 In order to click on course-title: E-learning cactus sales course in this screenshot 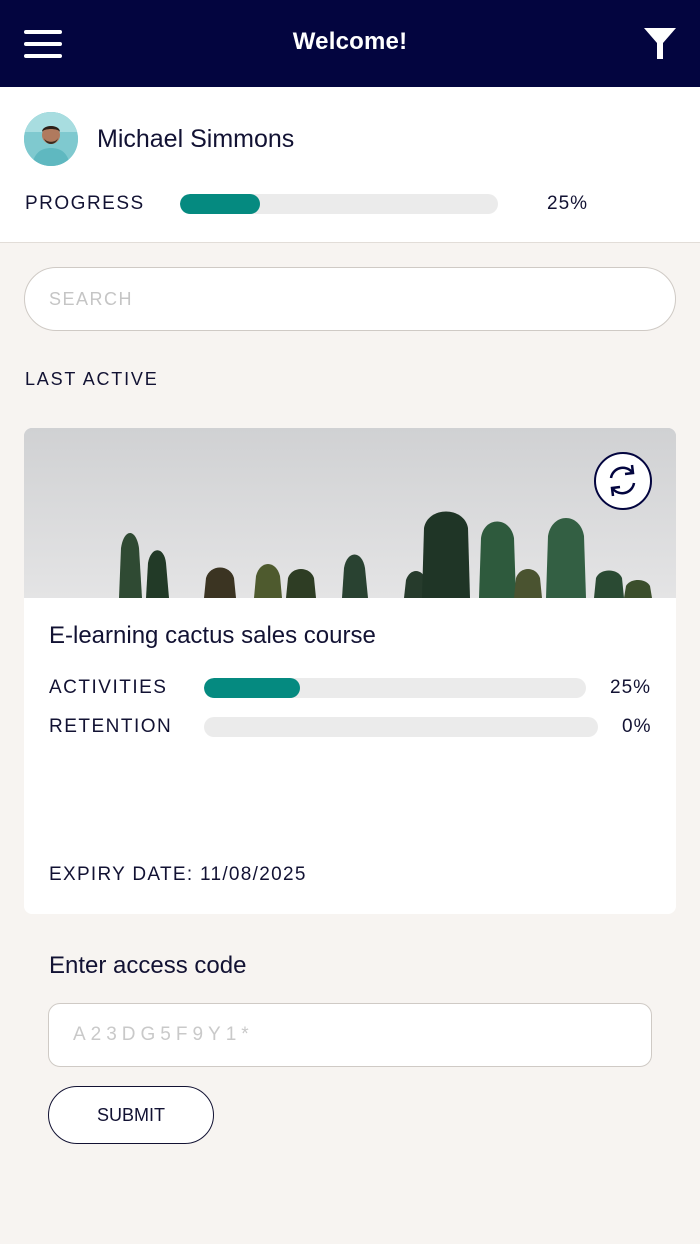, I will do `click(212, 635)`.